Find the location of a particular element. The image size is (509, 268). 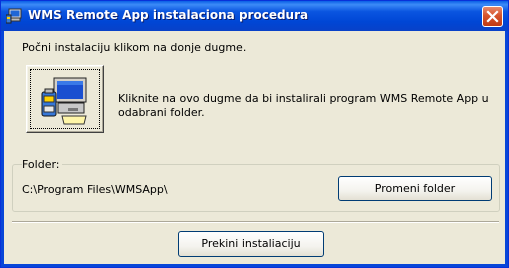

change-folder-button: Promeni folder is located at coordinates (415, 188).